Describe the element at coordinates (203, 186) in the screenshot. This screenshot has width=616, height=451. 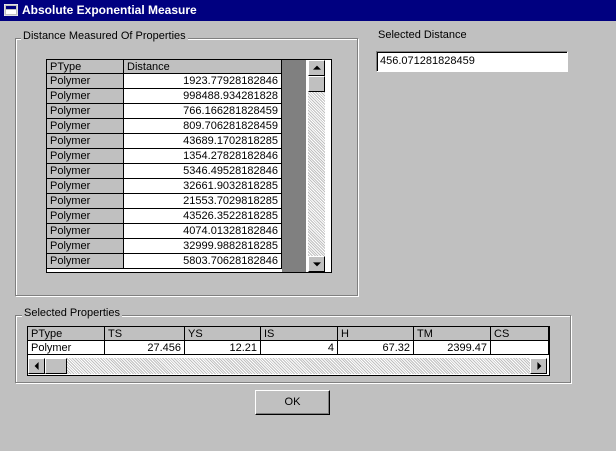
I see `distance-cell: 32661.9032818285` at that location.